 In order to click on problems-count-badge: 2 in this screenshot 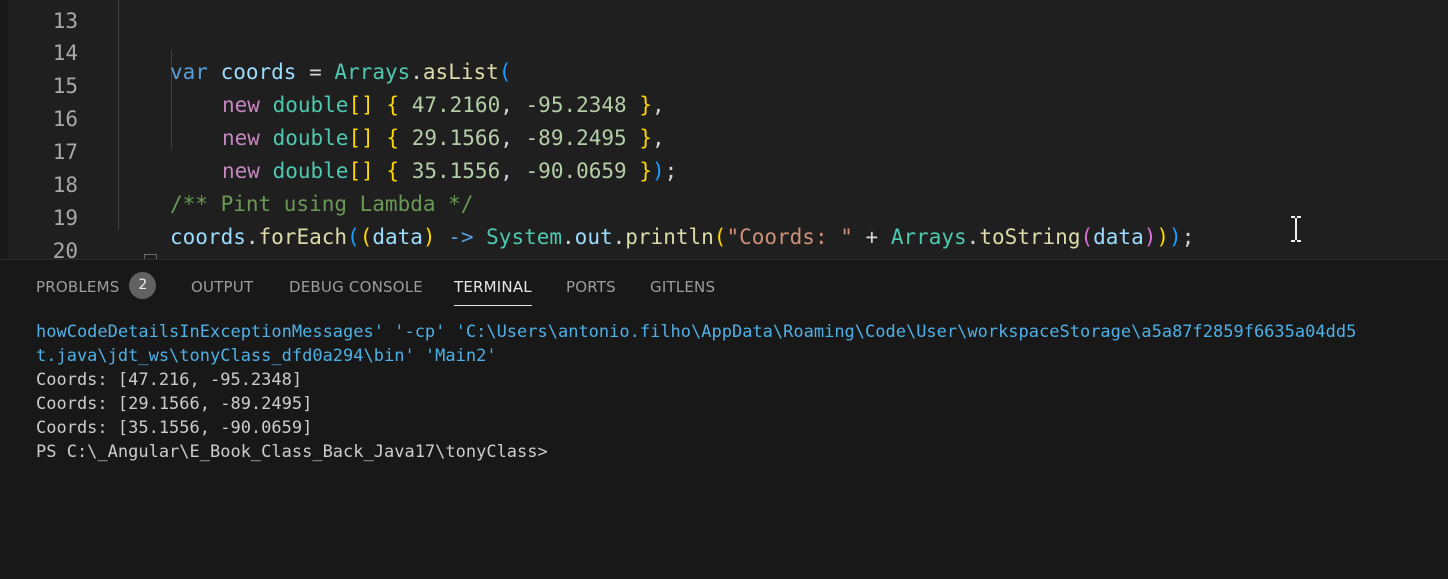, I will do `click(143, 285)`.